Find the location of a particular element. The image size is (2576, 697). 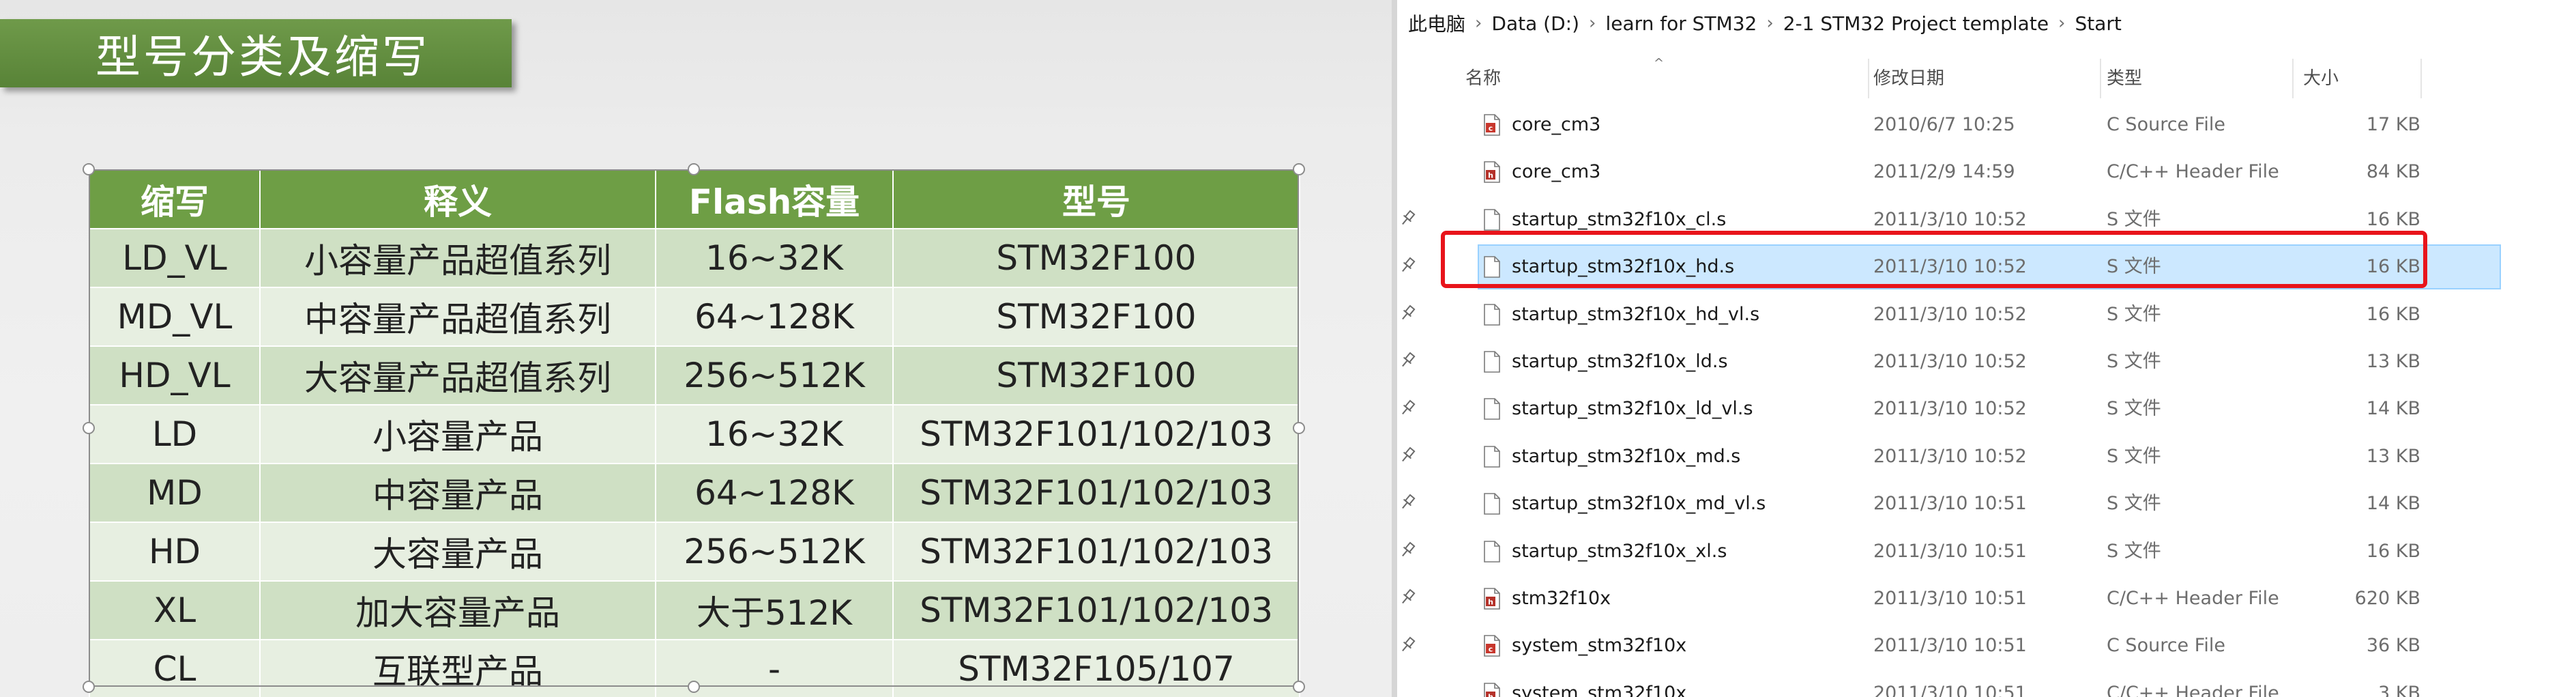

file-name: startup_stm32f10x_ld_vl.s is located at coordinates (1633, 409).